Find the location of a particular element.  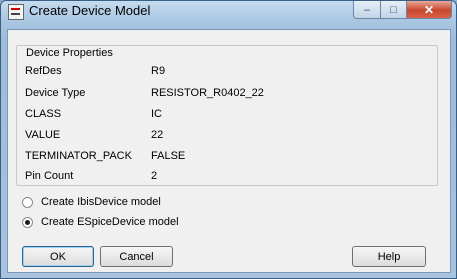

property-key: VALUE is located at coordinates (43, 135).